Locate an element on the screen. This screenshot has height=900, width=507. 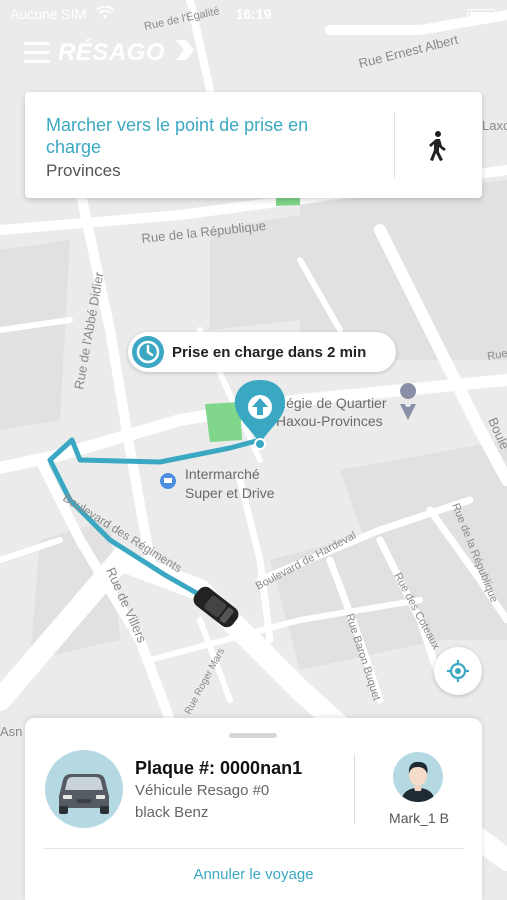
logo-arrow-icon is located at coordinates (185, 50).